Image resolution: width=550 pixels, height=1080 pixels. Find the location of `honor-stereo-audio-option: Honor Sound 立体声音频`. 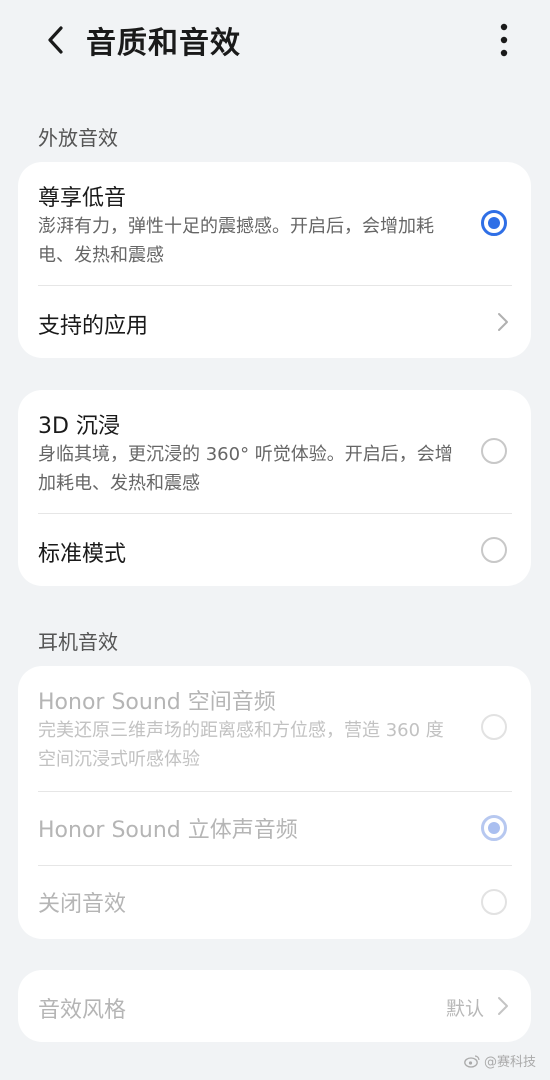

honor-stereo-audio-option: Honor Sound 立体声音频 is located at coordinates (274, 828).